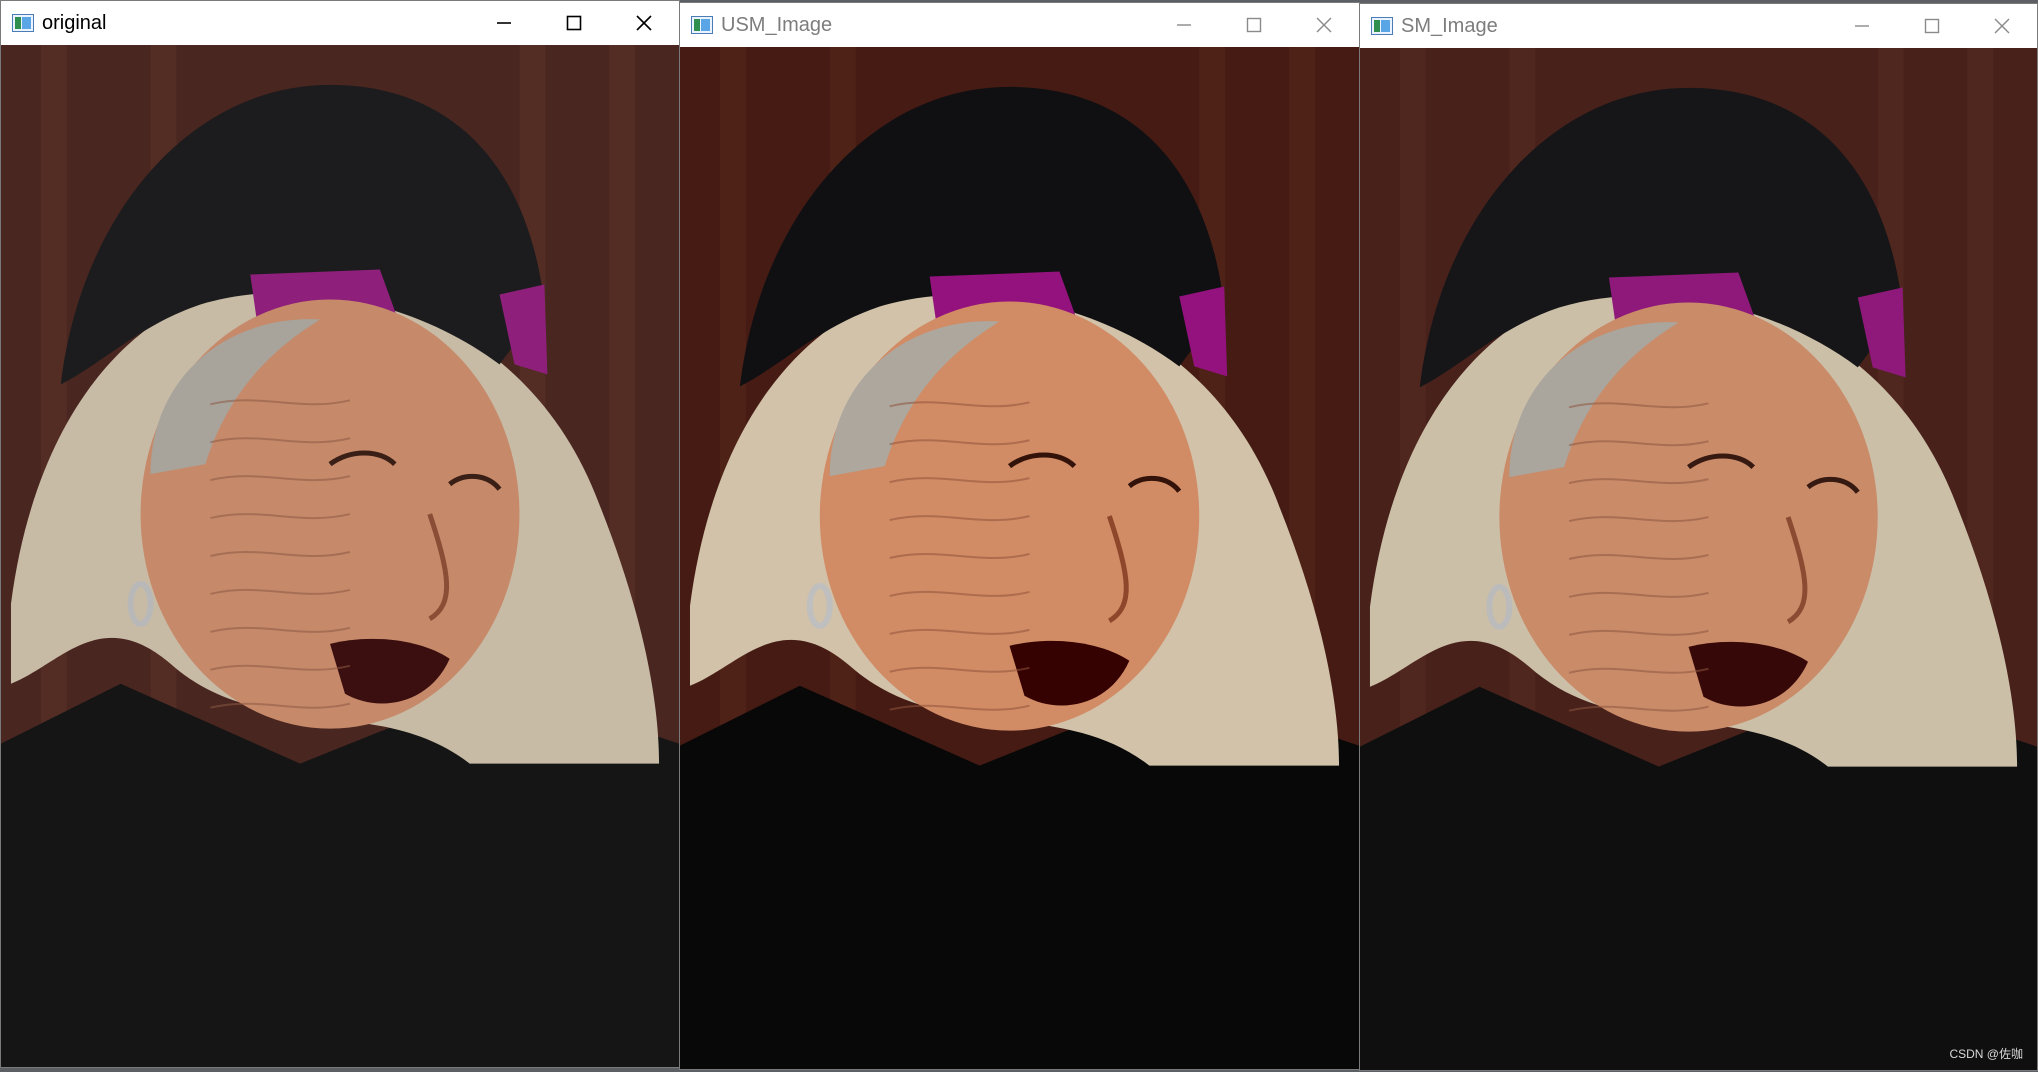  What do you see at coordinates (1698, 26) in the screenshot?
I see `title-bar: SM_Image` at bounding box center [1698, 26].